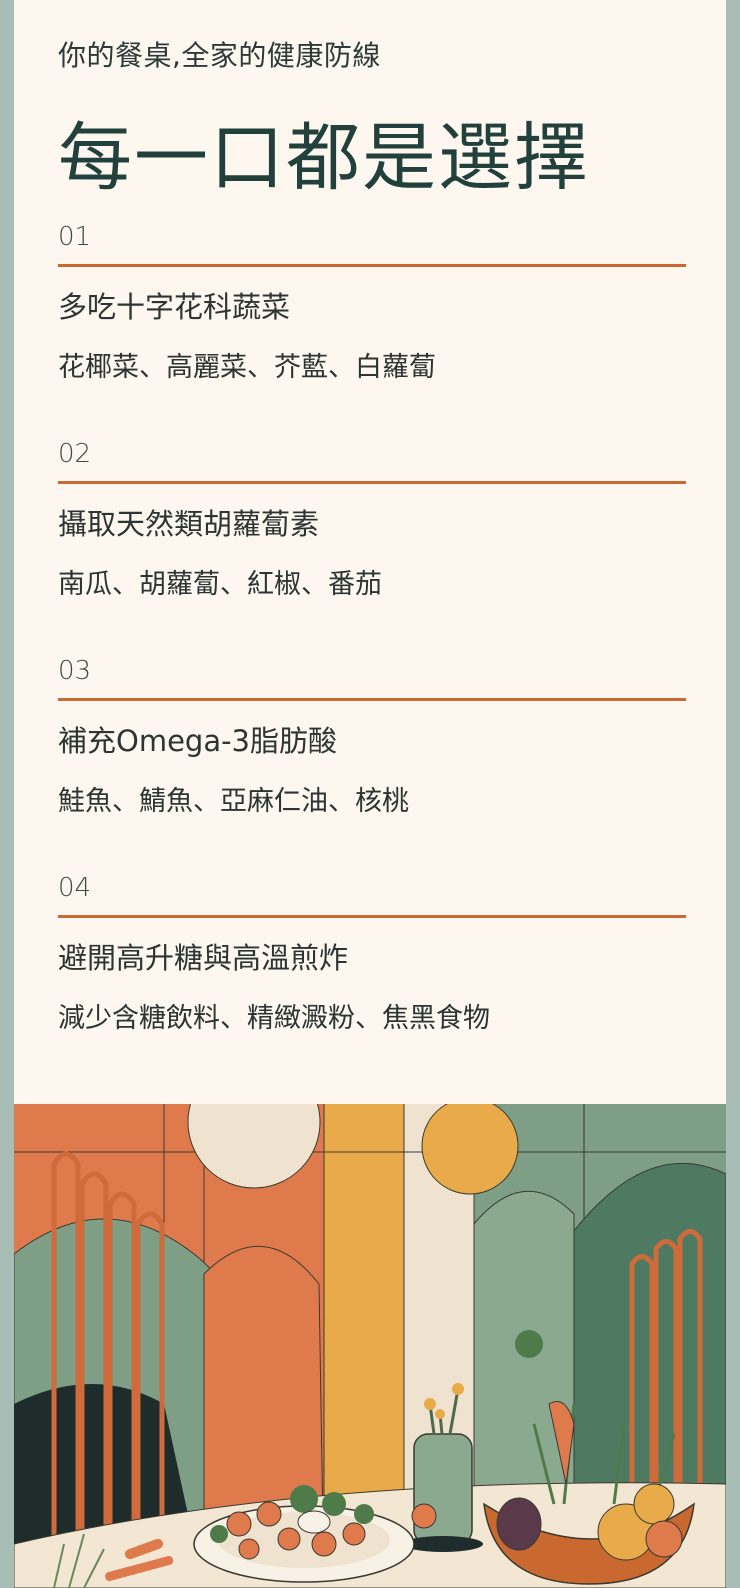  Describe the element at coordinates (75, 671) in the screenshot. I see `tip-number: 03` at that location.